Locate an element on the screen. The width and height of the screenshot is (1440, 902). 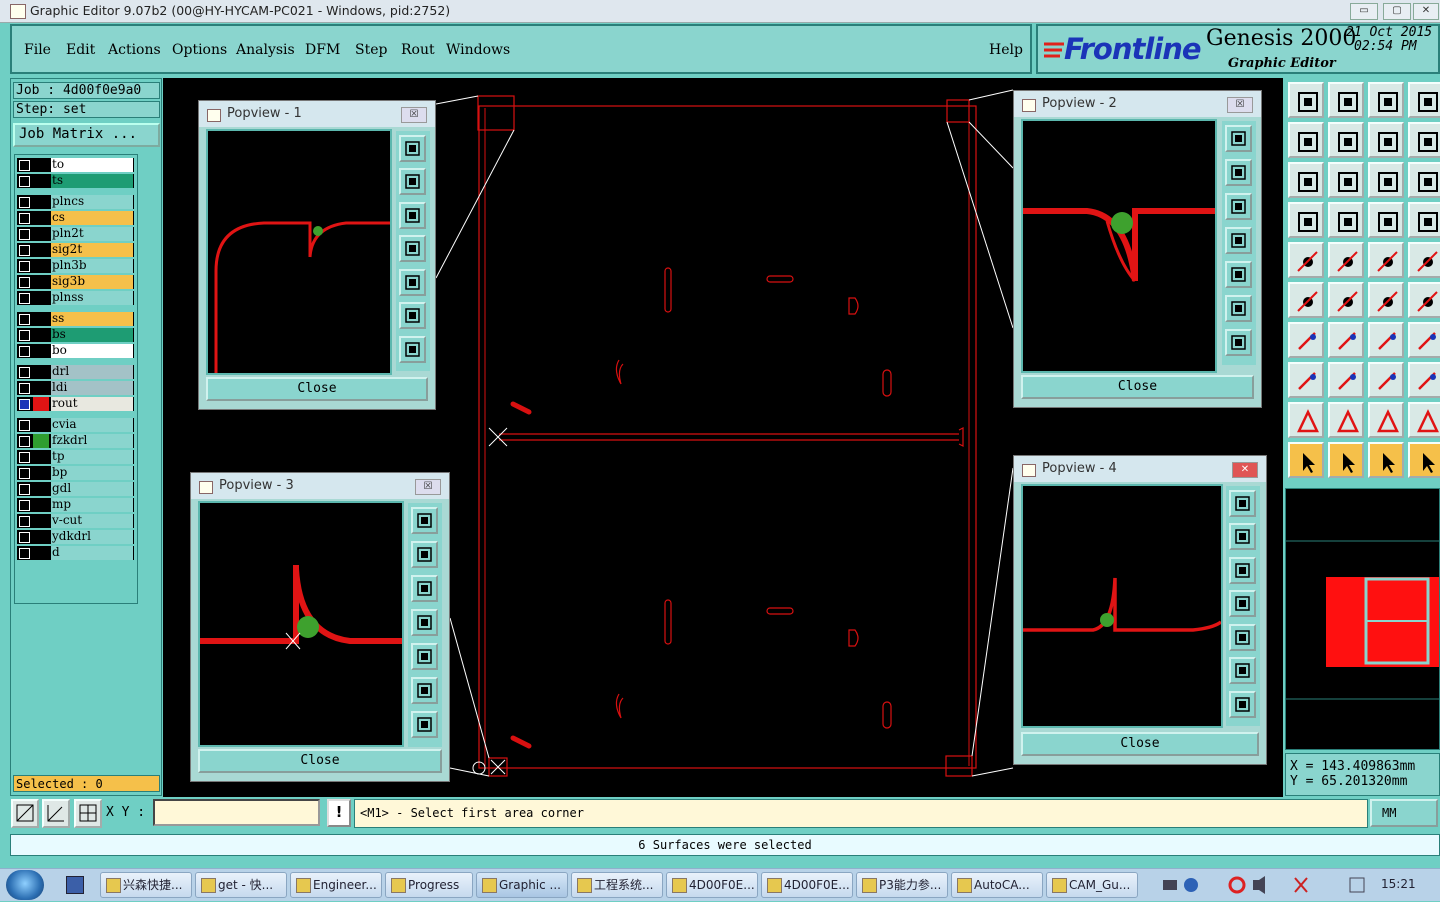
popview-zoom-fit-button is located at coordinates (1238, 308).